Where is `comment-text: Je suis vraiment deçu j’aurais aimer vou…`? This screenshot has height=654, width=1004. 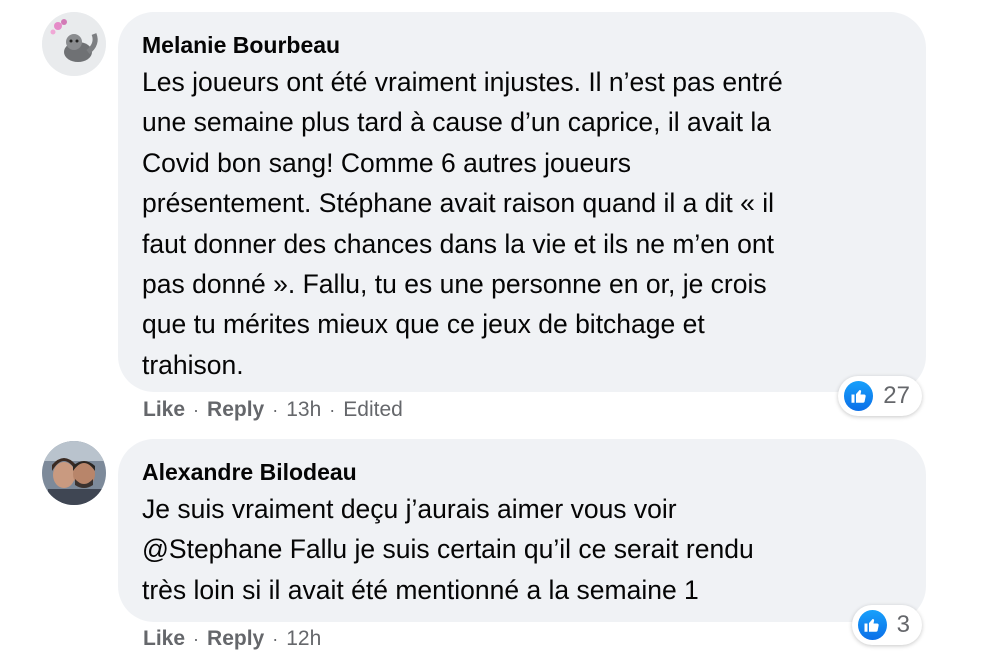 comment-text: Je suis vraiment deçu j’aurais aimer vou… is located at coordinates (448, 549).